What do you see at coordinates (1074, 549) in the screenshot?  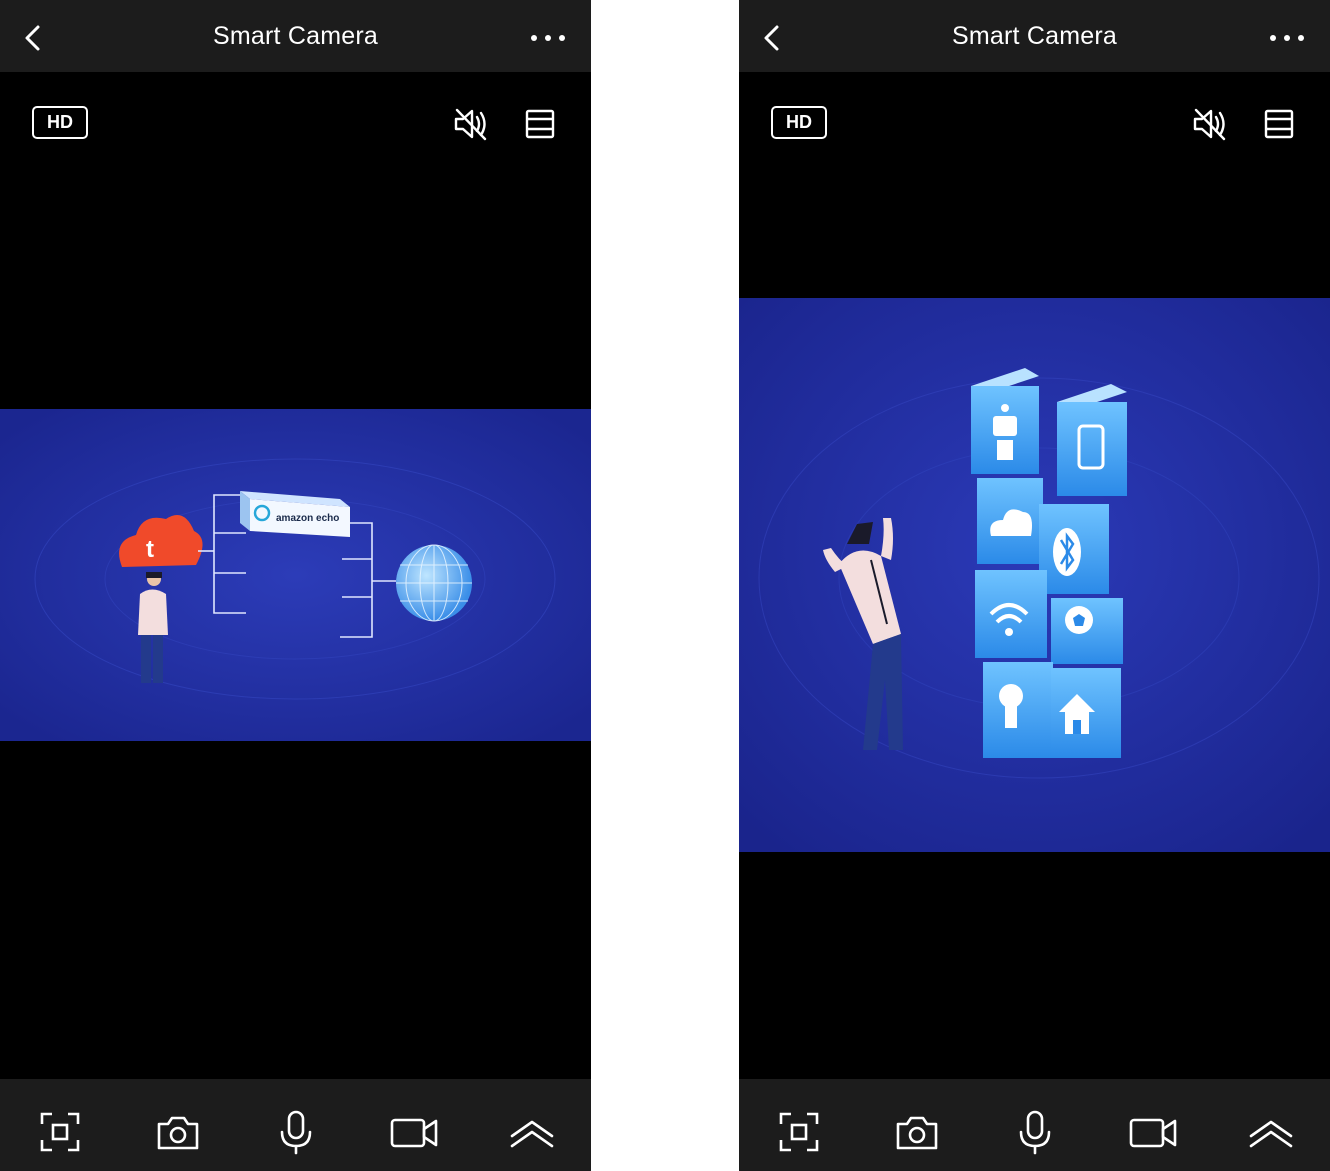 I see `bluetooth-cube` at bounding box center [1074, 549].